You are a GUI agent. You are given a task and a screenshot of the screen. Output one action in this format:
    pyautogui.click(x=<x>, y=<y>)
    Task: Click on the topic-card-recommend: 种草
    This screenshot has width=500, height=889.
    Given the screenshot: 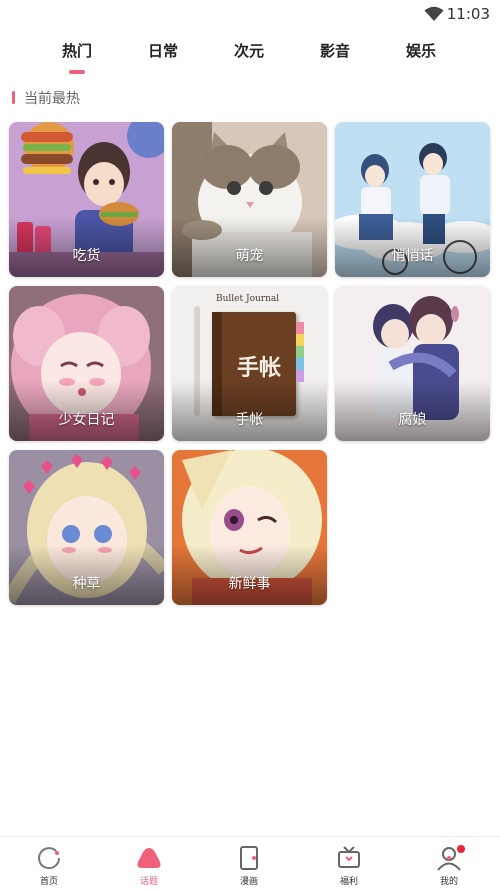 What is the action you would take?
    pyautogui.click(x=86, y=527)
    